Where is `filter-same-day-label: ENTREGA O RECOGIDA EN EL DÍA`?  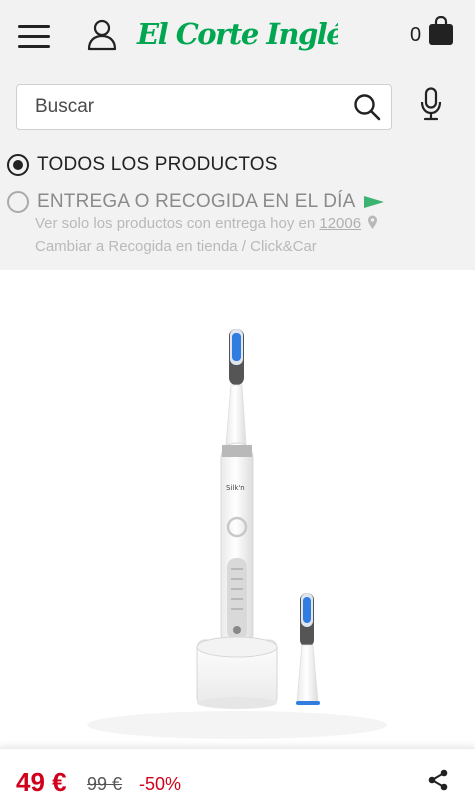 filter-same-day-label: ENTREGA O RECOGIDA EN EL DÍA is located at coordinates (196, 201).